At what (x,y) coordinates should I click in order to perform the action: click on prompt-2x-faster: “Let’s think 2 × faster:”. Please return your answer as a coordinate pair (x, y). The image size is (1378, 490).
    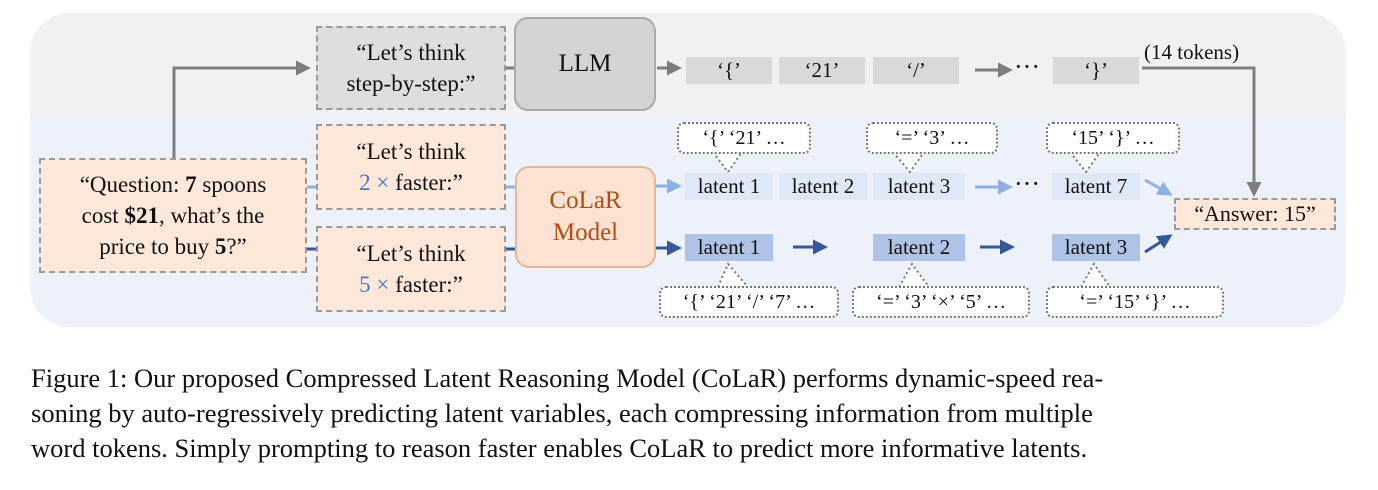
    Looking at the image, I should click on (411, 167).